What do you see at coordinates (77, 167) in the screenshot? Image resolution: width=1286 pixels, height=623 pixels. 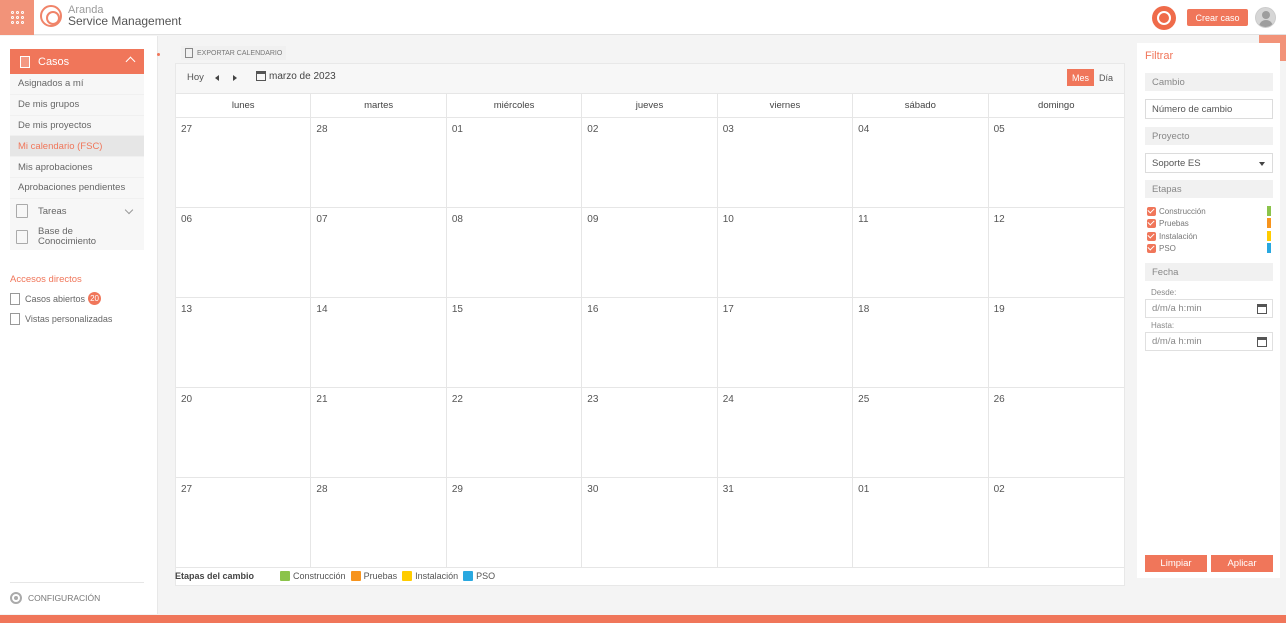 I see `sidebar-item-mis-aprobaciones: Mis aprobaciones` at bounding box center [77, 167].